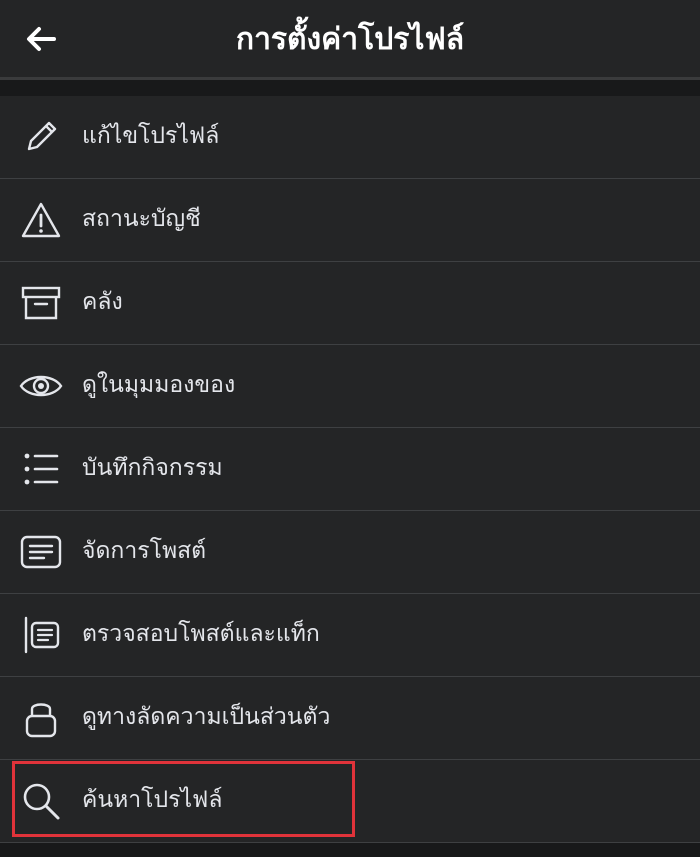 This screenshot has height=857, width=700. Describe the element at coordinates (350, 303) in the screenshot. I see `menu-item-archive: คลัง` at that location.